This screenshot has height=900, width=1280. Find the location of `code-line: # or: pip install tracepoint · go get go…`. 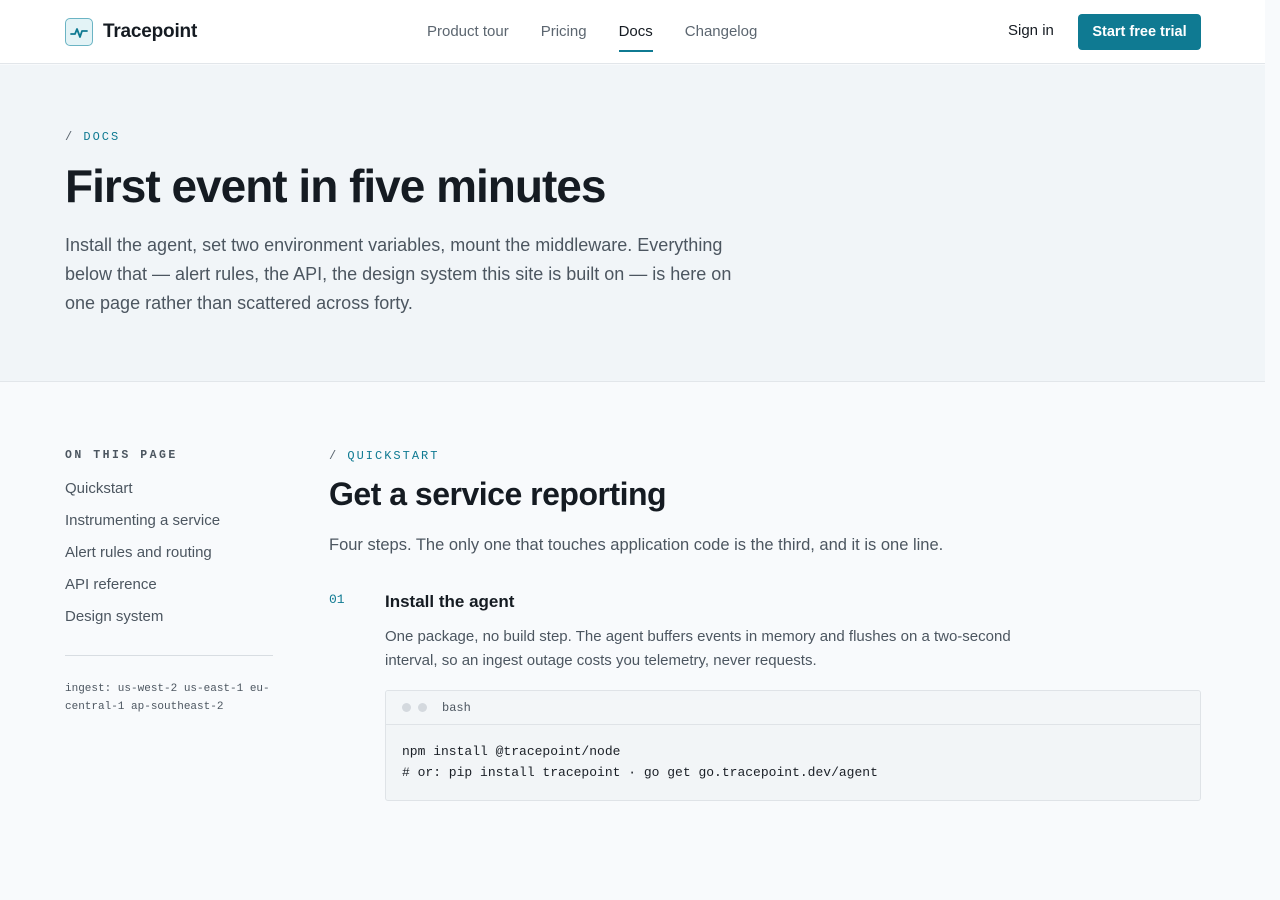

code-line: # or: pip install tracepoint · go get go… is located at coordinates (640, 772).